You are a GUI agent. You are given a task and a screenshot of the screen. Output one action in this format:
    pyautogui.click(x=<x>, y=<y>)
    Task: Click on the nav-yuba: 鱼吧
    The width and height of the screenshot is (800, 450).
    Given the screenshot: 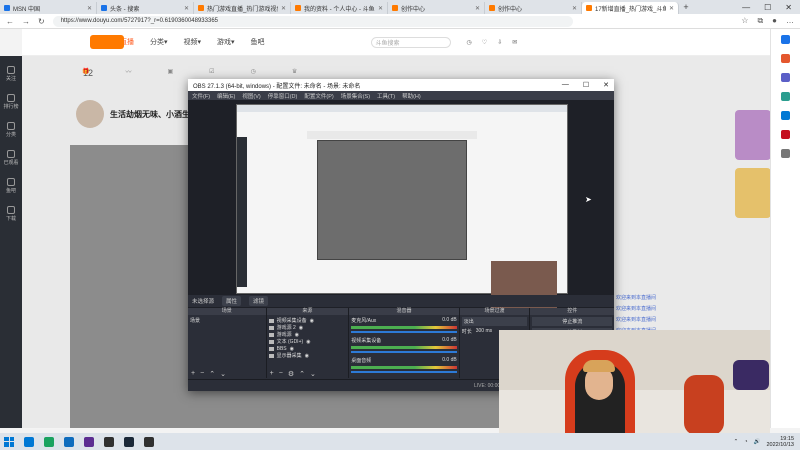 What is the action you would take?
    pyautogui.click(x=258, y=42)
    